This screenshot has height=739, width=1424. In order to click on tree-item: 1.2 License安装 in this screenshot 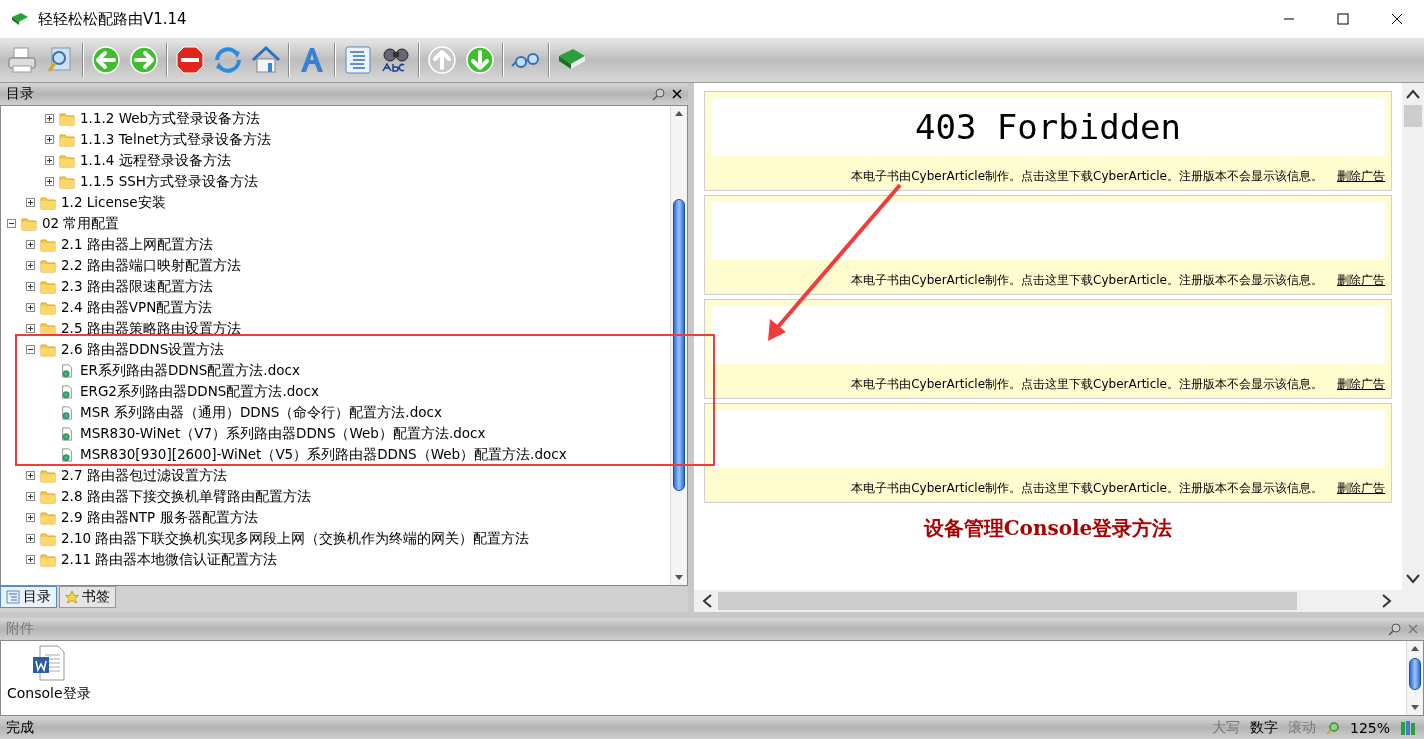, I will do `click(113, 202)`.